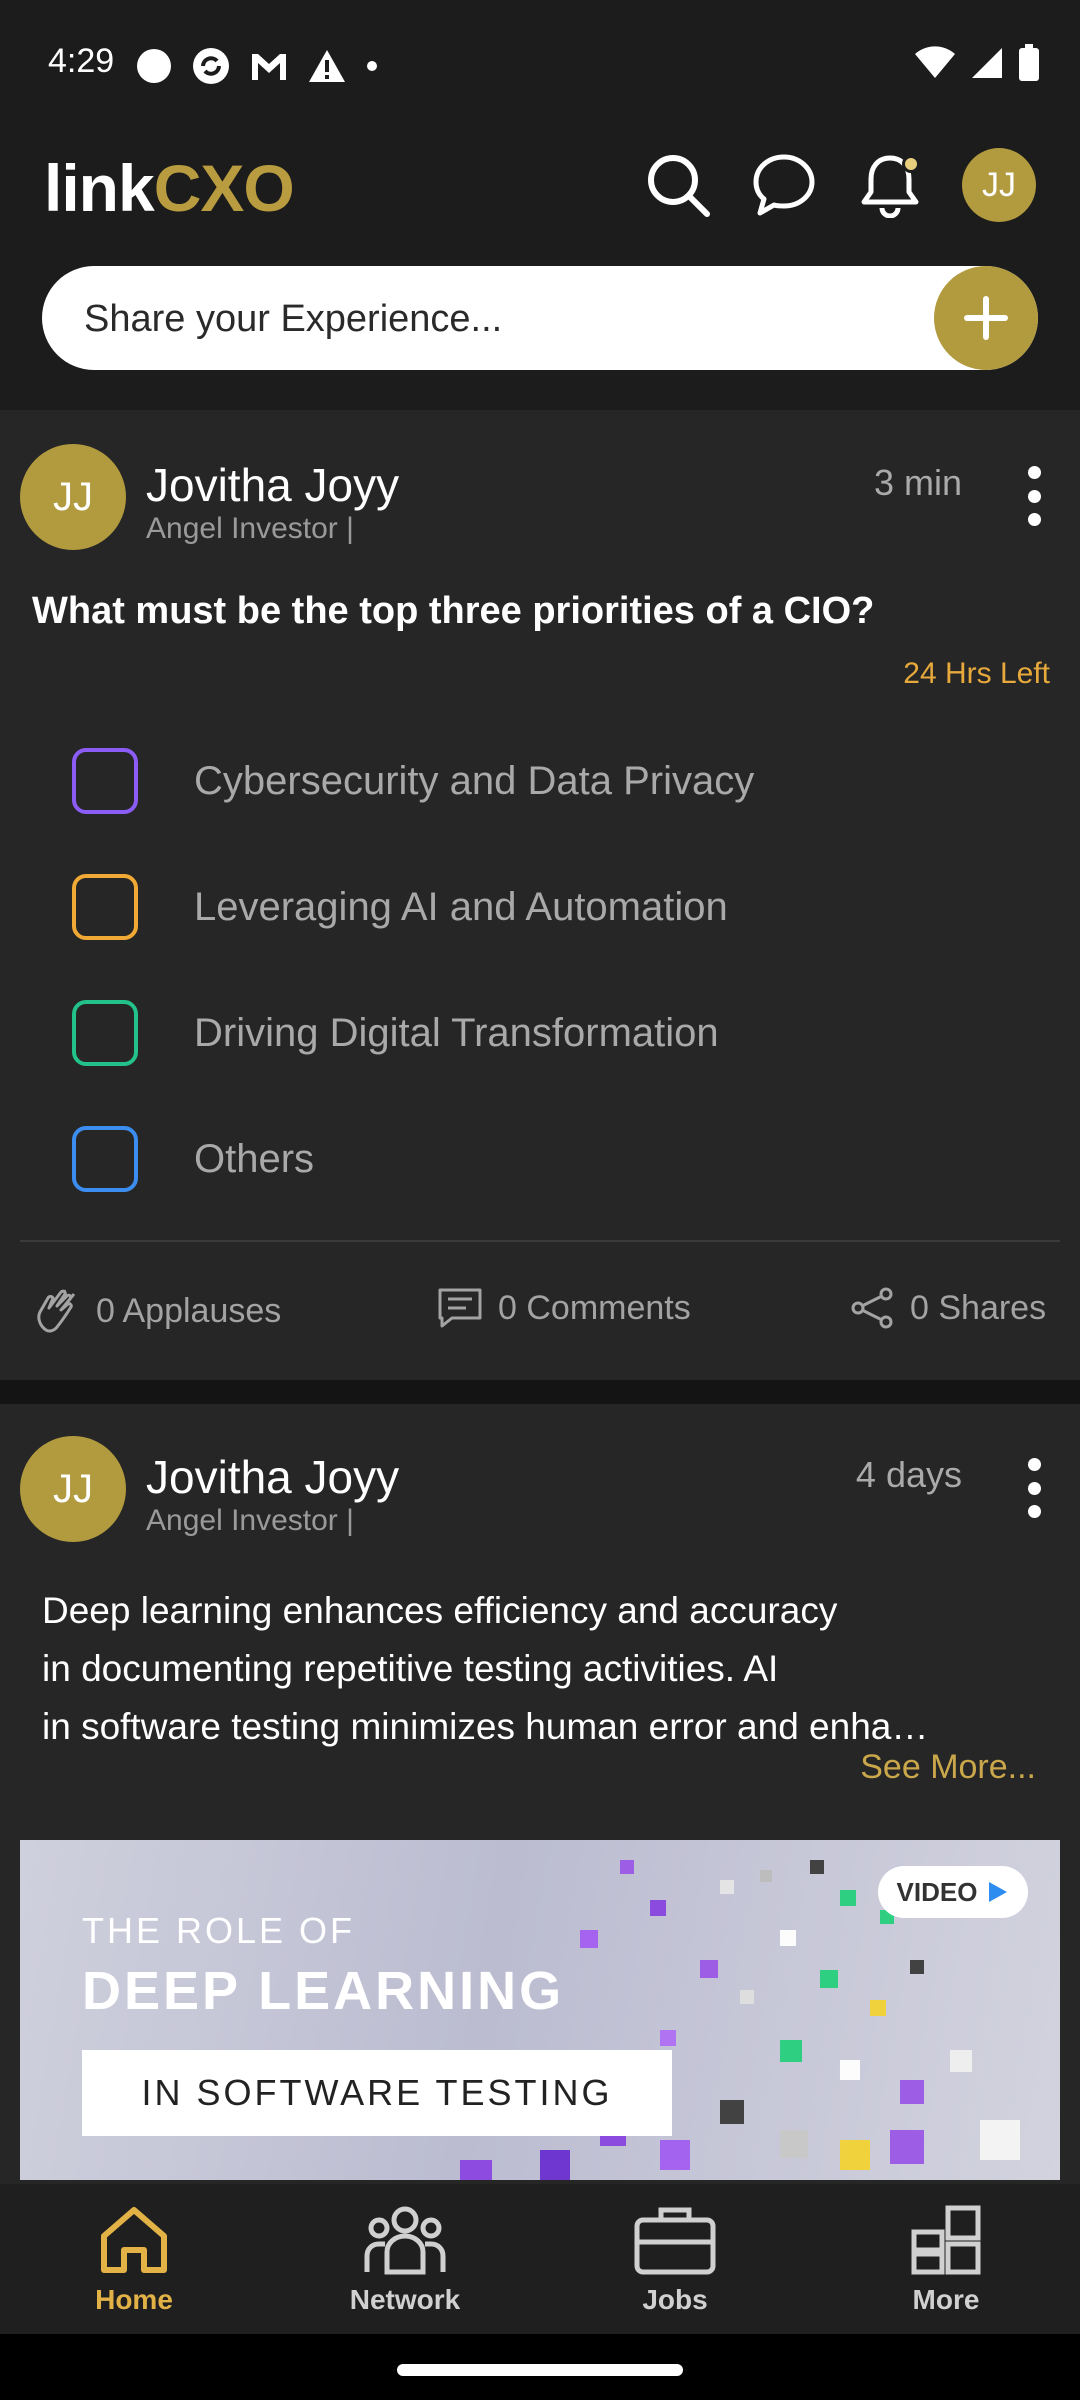 This screenshot has width=1080, height=2400. I want to click on bottom-navigation: Home Network Jobs More, so click(540, 2259).